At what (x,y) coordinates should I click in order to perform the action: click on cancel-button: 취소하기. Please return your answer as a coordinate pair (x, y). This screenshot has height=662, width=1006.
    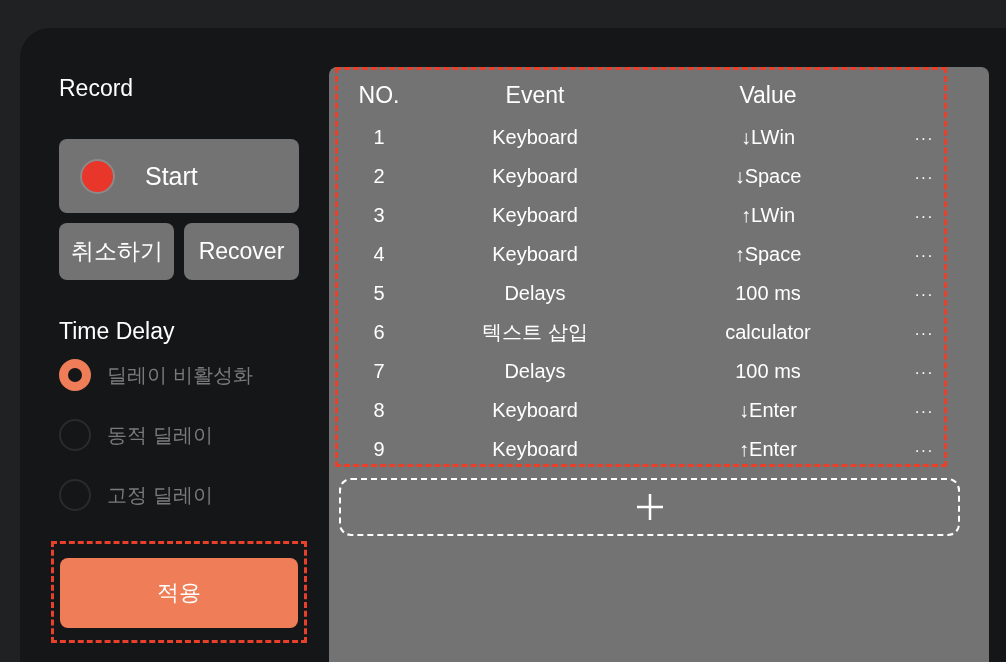
    Looking at the image, I should click on (116, 251).